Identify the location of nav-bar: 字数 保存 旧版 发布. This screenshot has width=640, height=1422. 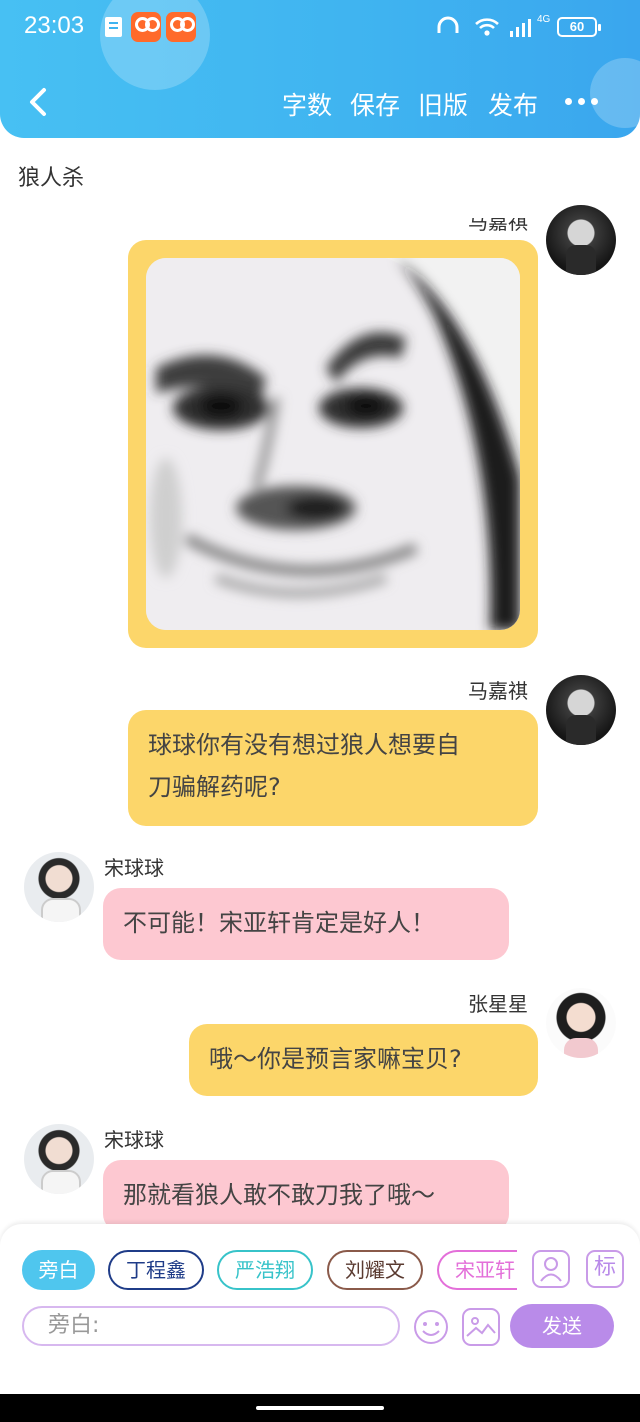
(320, 104).